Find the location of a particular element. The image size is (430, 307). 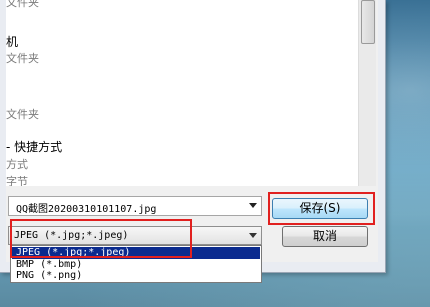

filetype-select: JPEG (*.jpg;*.jpeg) is located at coordinates (135, 235).